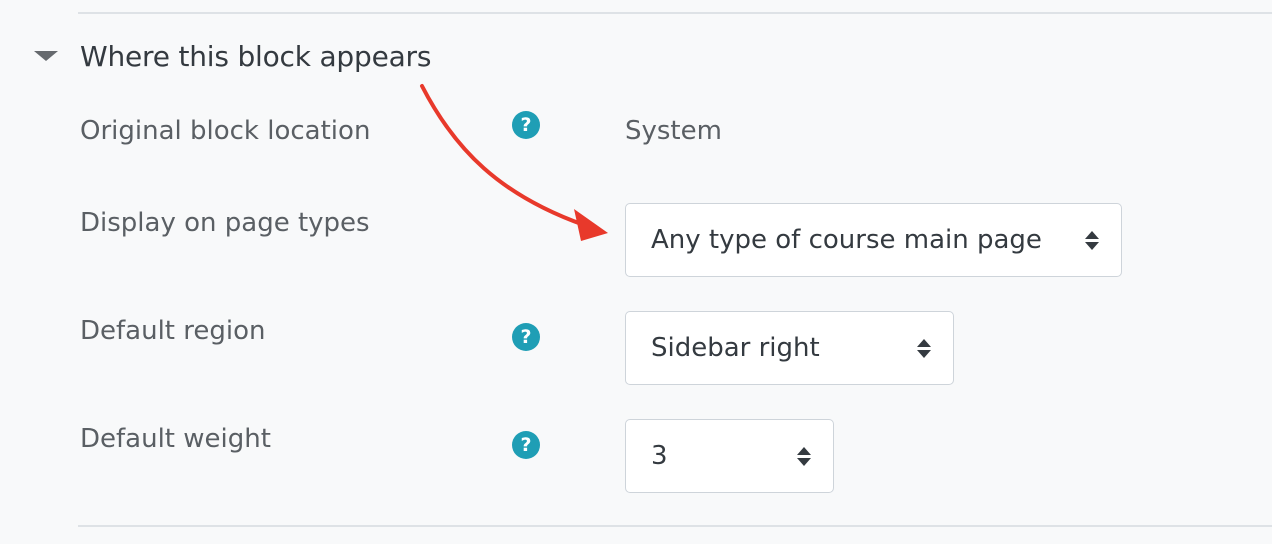 The width and height of the screenshot is (1272, 544). Describe the element at coordinates (514, 162) in the screenshot. I see `annotation-arrow-icon` at that location.